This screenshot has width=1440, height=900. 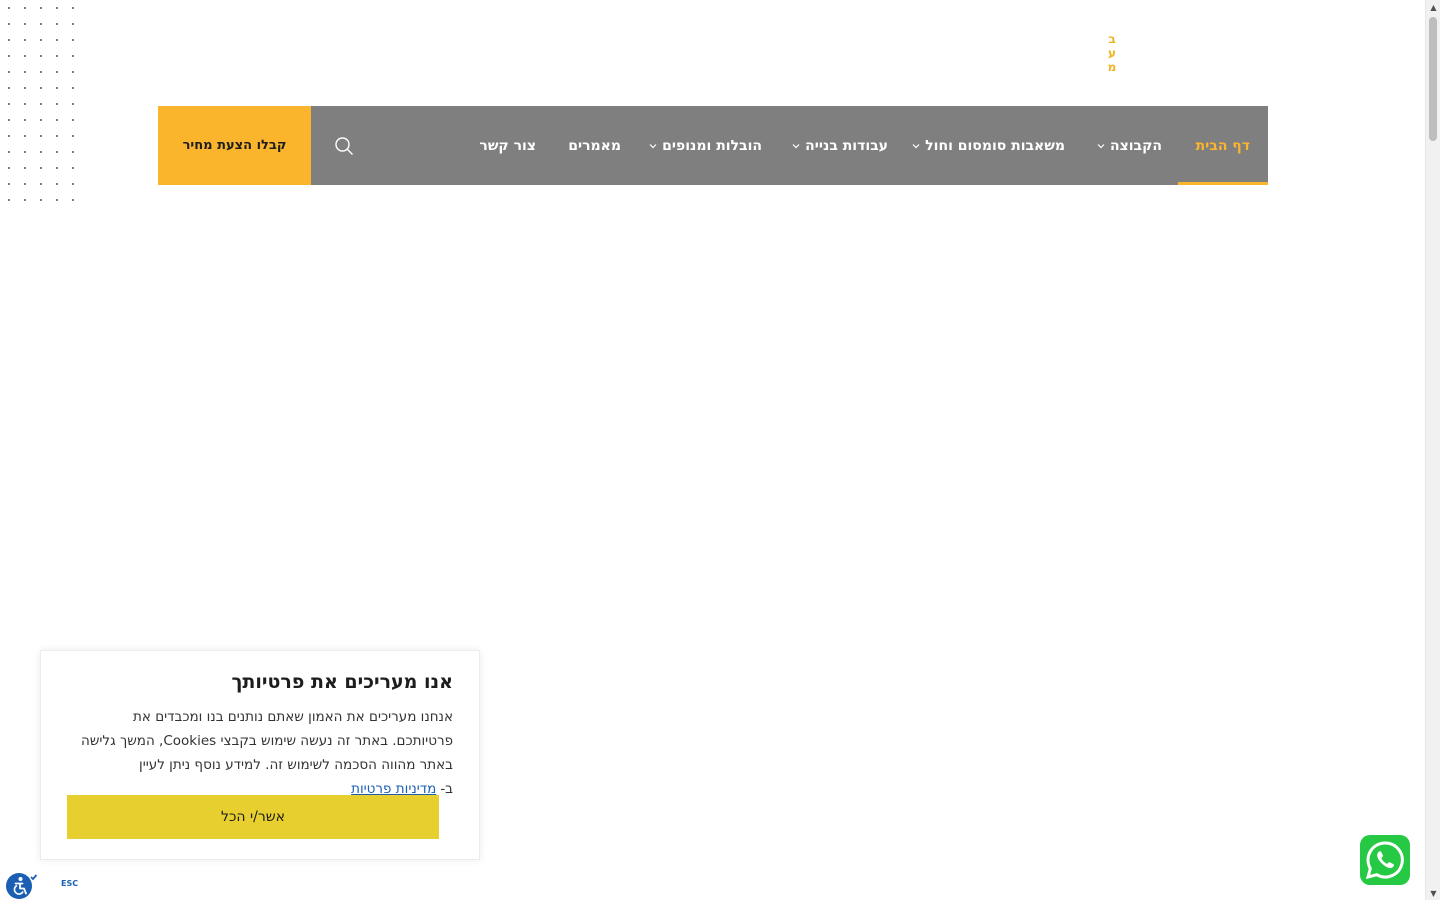 What do you see at coordinates (1135, 145) in the screenshot?
I see `nav-item-label: הקבוצה` at bounding box center [1135, 145].